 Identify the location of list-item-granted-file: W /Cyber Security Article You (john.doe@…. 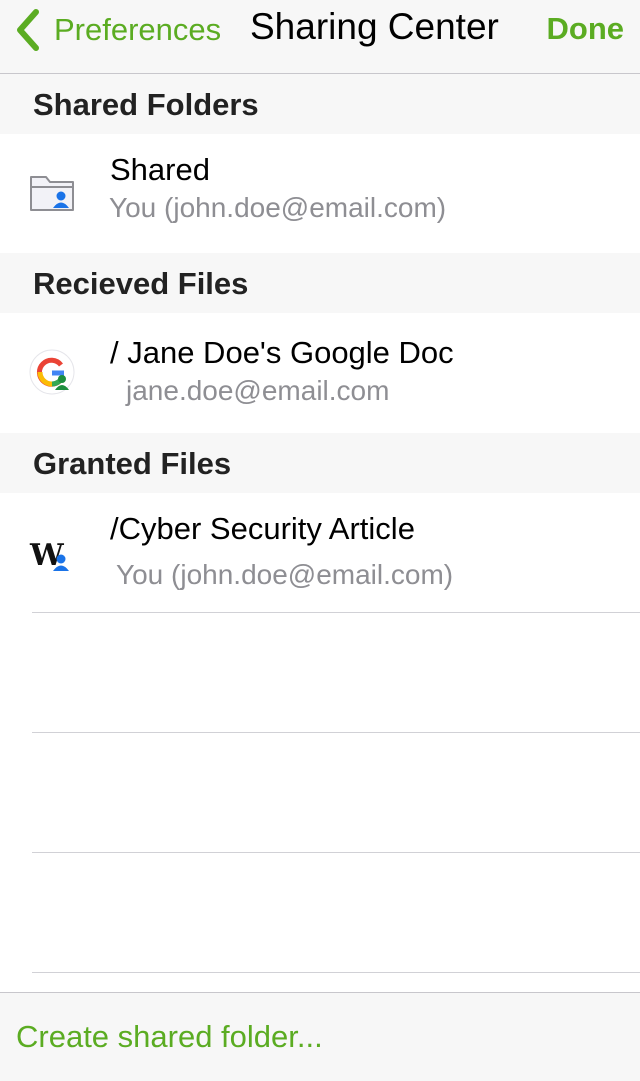
(320, 552).